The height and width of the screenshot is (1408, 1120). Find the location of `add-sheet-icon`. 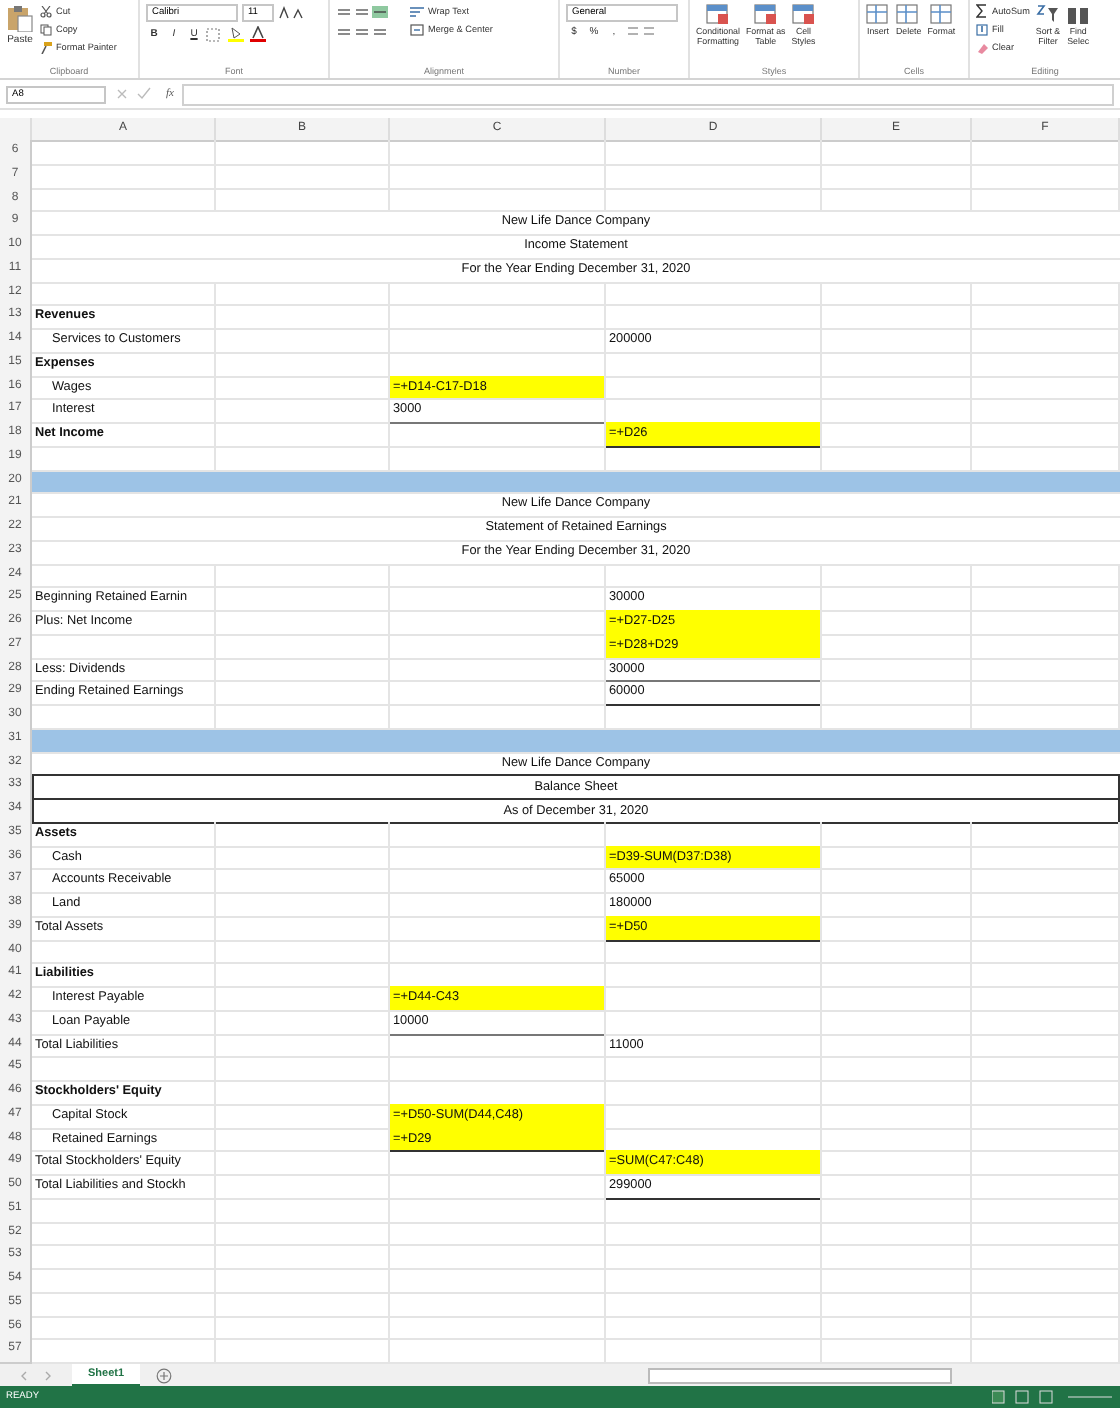

add-sheet-icon is located at coordinates (164, 1375).